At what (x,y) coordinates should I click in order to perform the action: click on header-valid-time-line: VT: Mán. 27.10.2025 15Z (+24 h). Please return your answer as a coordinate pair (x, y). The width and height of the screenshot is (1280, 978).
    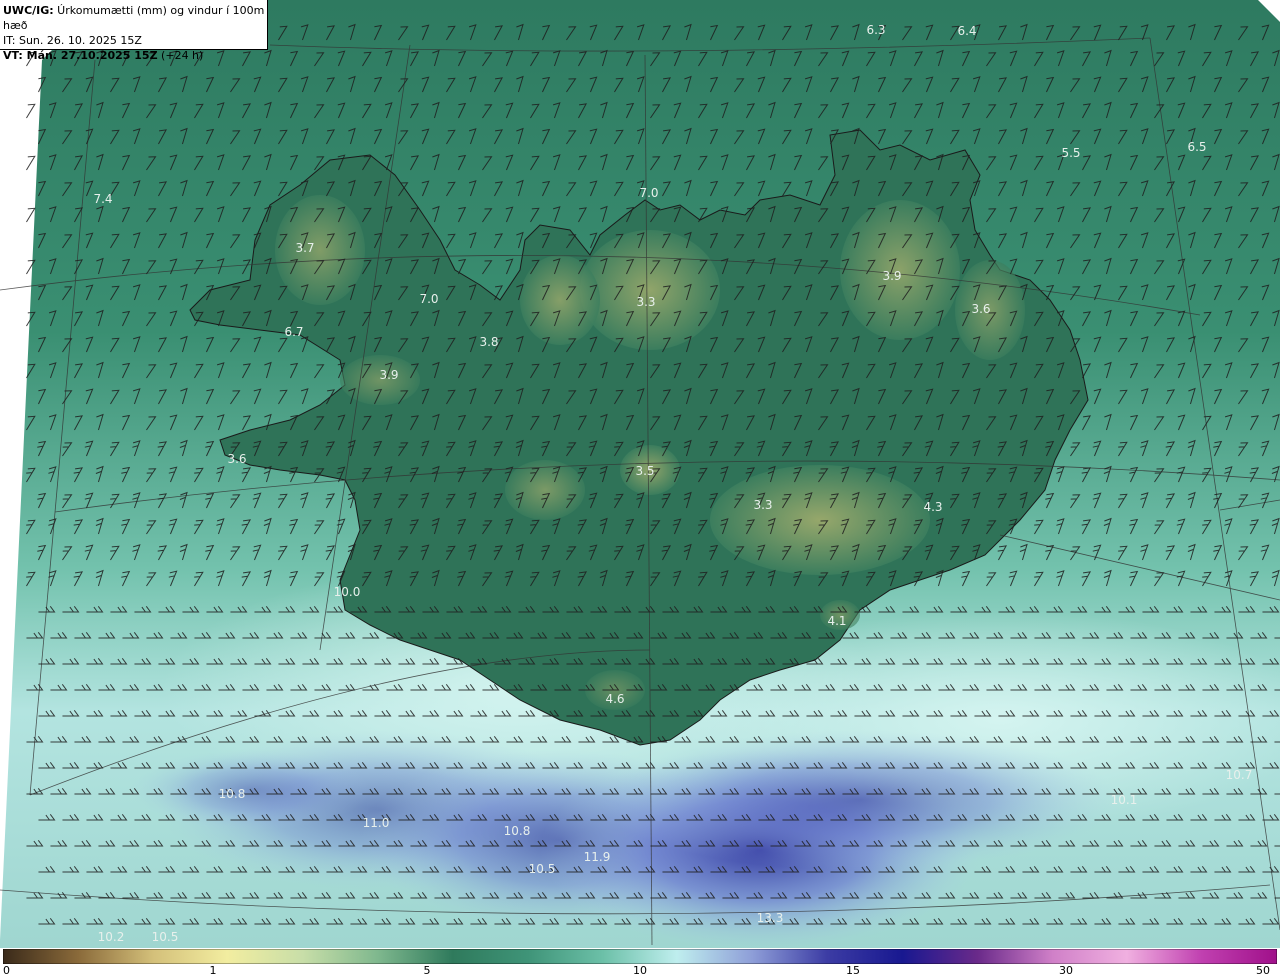
    Looking at the image, I should click on (135, 55).